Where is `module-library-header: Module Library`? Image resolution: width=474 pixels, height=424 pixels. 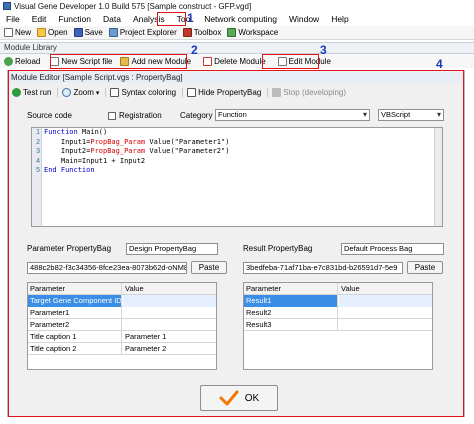
module-library-header: Module Library is located at coordinates (237, 48).